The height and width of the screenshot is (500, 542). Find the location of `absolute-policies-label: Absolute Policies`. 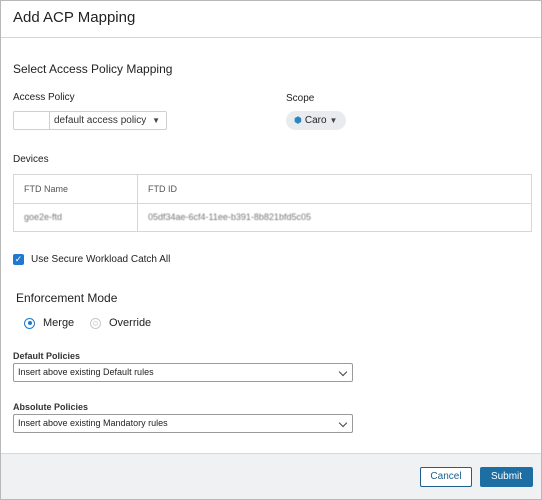

absolute-policies-label: Absolute Policies is located at coordinates (51, 407).